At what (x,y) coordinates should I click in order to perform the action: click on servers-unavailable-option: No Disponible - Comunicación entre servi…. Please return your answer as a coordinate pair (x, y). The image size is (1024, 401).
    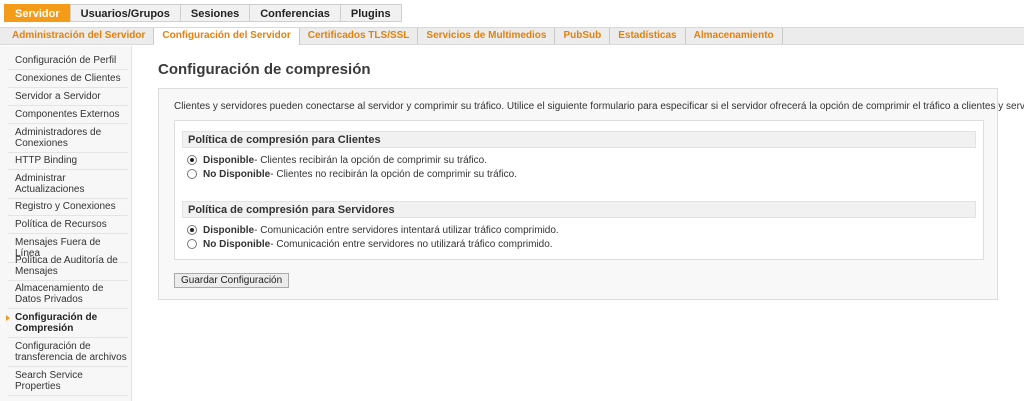
    Looking at the image, I should click on (370, 244).